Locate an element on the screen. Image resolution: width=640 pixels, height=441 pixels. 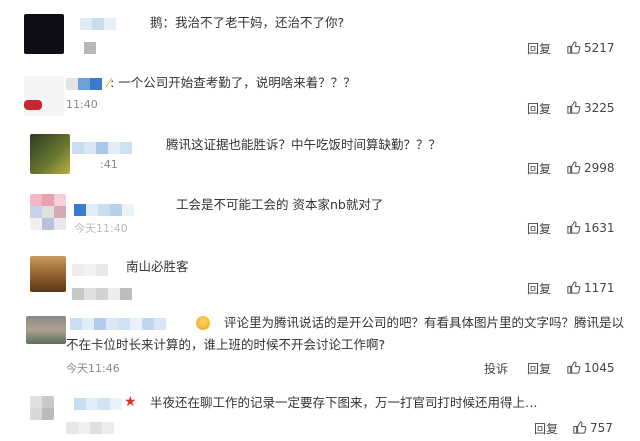
like-count: 1631 is located at coordinates (599, 227).